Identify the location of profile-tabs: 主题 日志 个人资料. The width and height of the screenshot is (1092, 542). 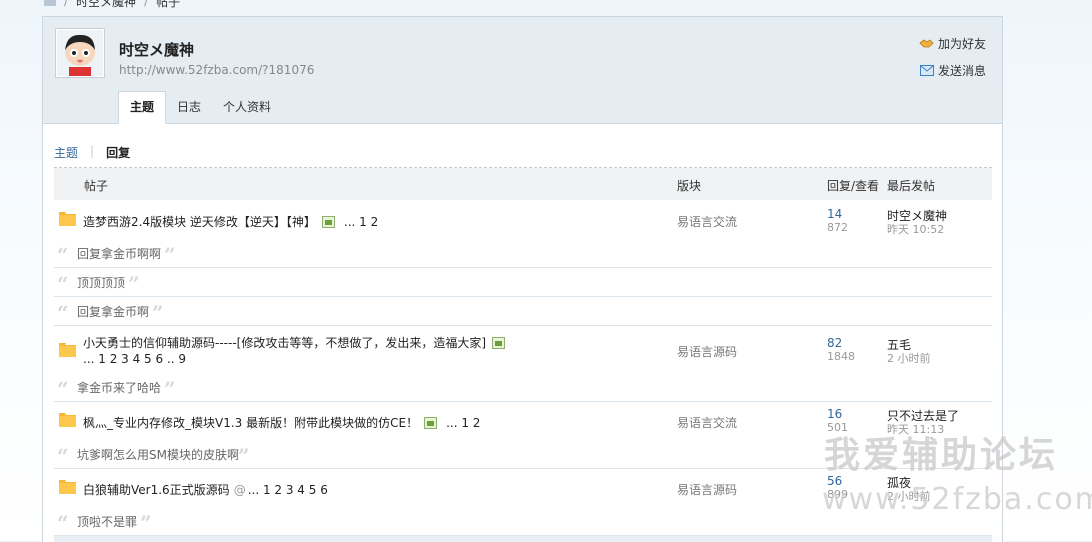
(200, 107).